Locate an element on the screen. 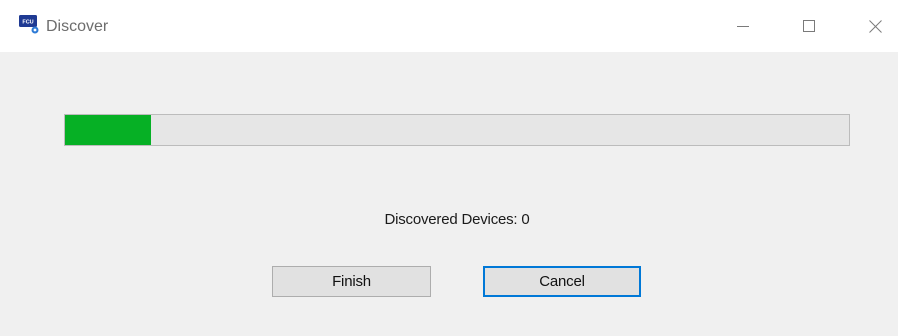 The width and height of the screenshot is (898, 336). minimize-button is located at coordinates (743, 26).